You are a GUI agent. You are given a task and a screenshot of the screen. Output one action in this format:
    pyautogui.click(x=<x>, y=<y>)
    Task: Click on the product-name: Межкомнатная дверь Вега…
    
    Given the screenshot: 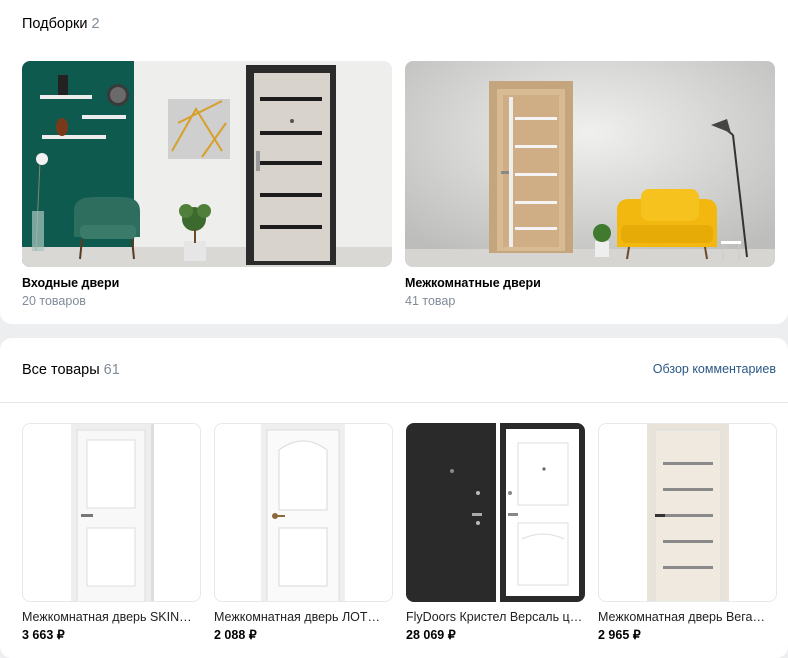 What is the action you would take?
    pyautogui.click(x=688, y=617)
    